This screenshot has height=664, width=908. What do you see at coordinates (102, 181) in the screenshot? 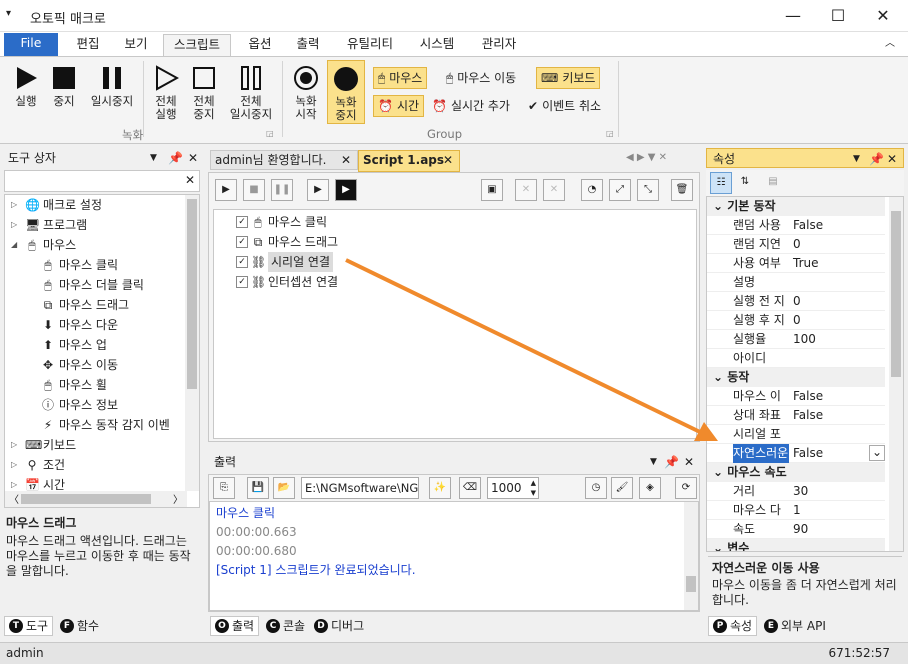
I see `toolbox-search-input: ✕` at bounding box center [102, 181].